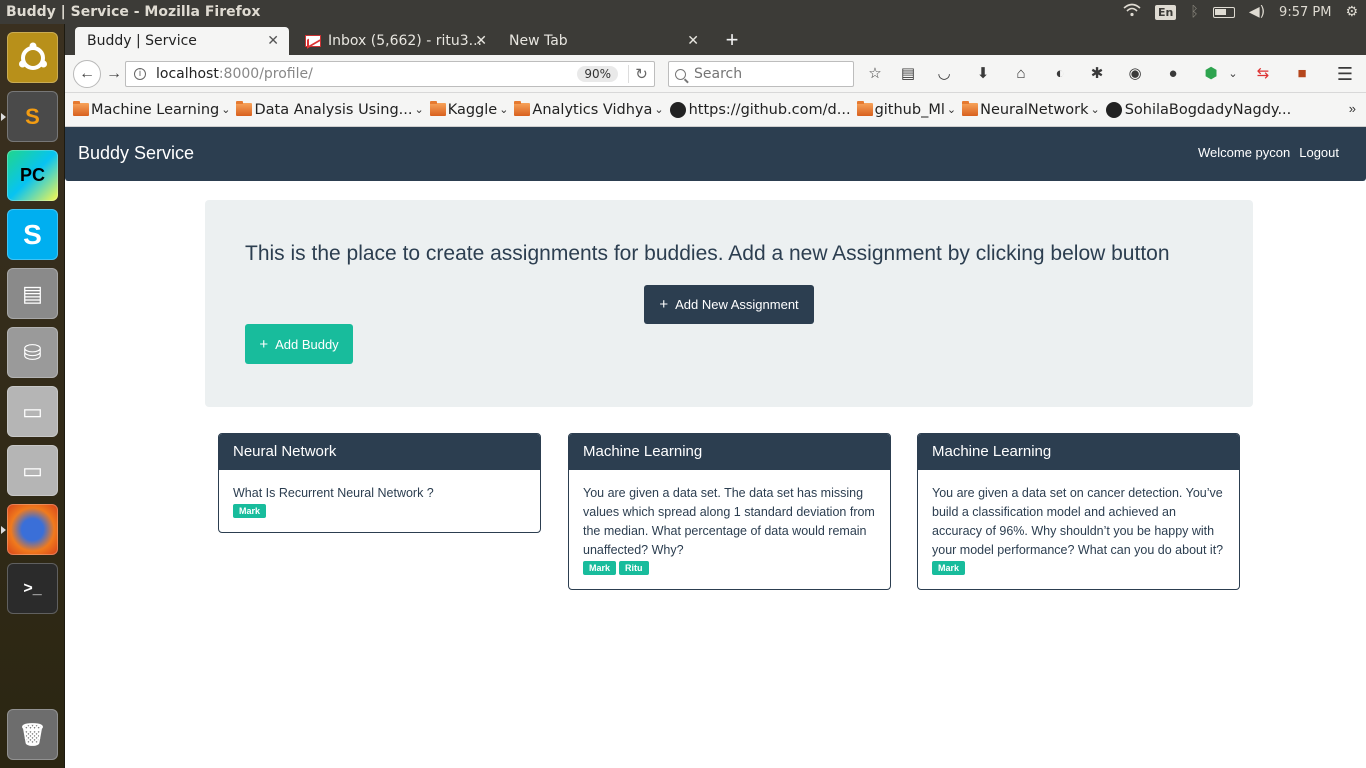 This screenshot has height=768, width=1366. What do you see at coordinates (732, 40) in the screenshot?
I see `new-tab-button: +` at bounding box center [732, 40].